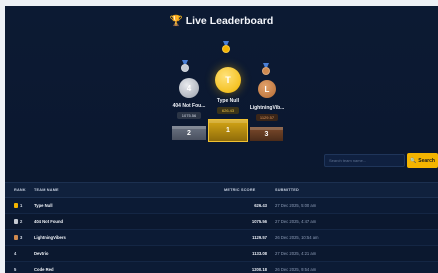 This screenshot has height=273, width=438. I want to click on rank-number: 1, so click(21, 205).